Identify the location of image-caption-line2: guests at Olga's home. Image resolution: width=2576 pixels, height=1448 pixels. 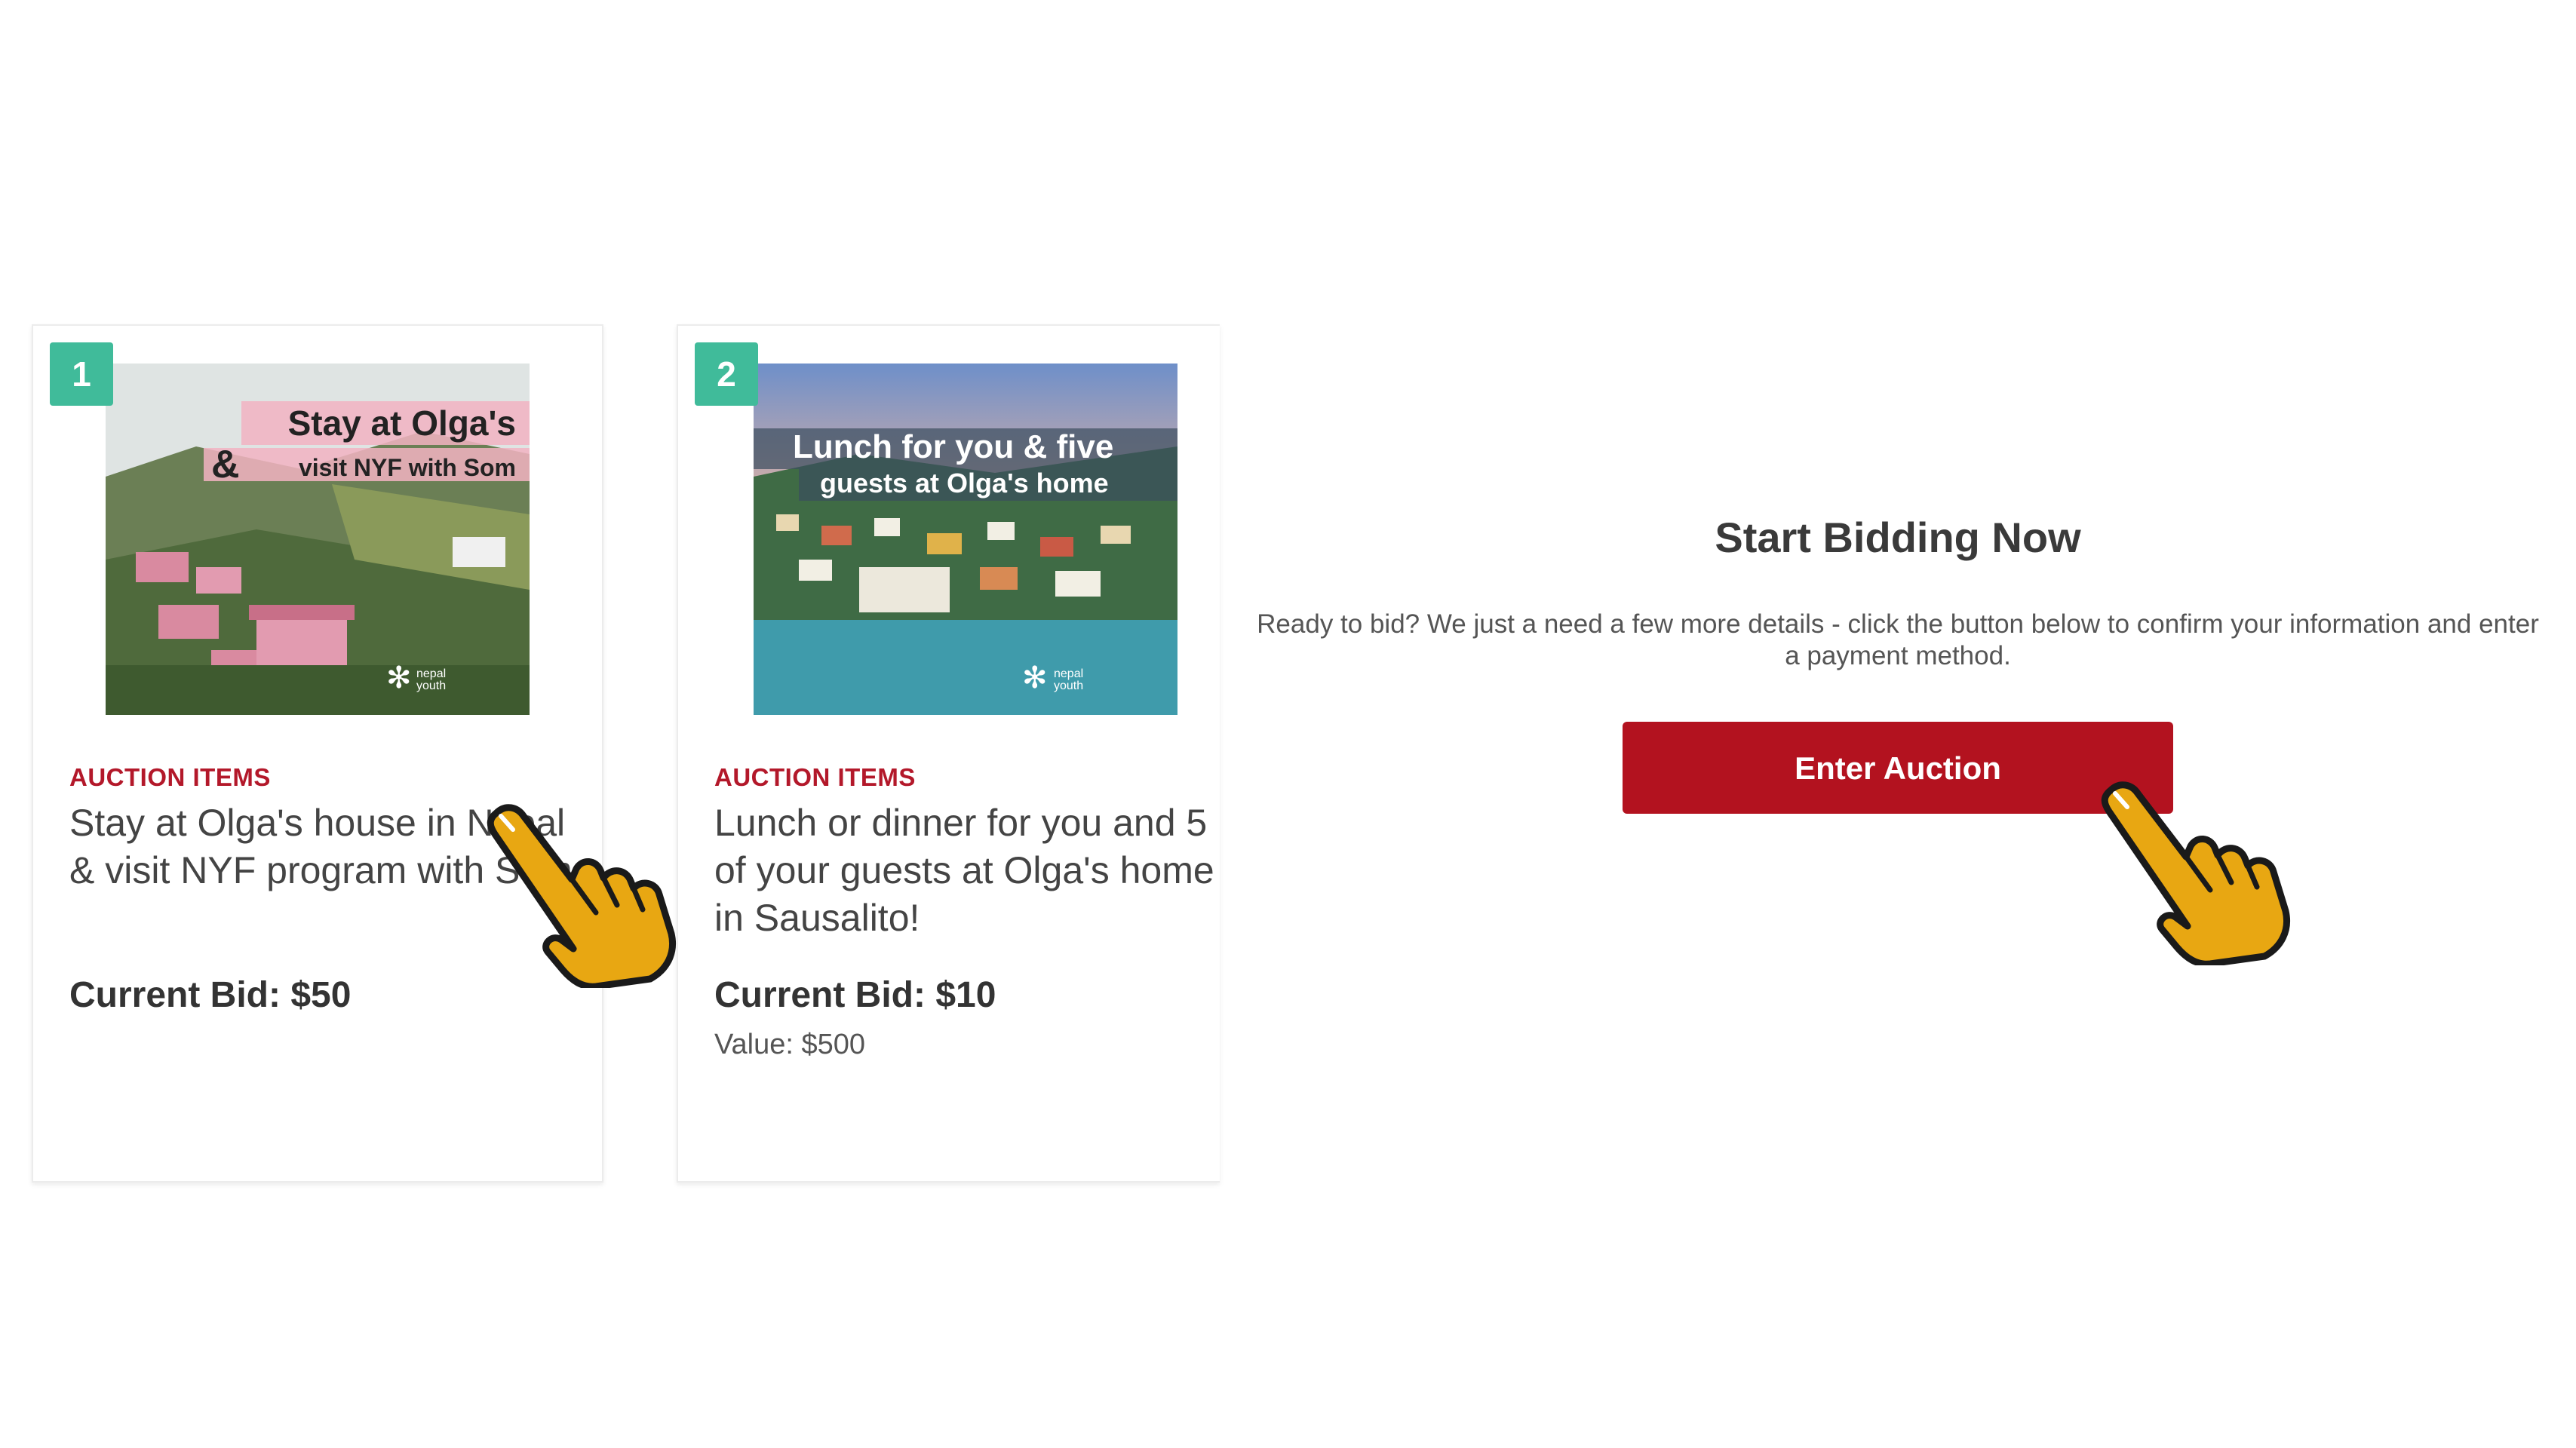
(964, 483).